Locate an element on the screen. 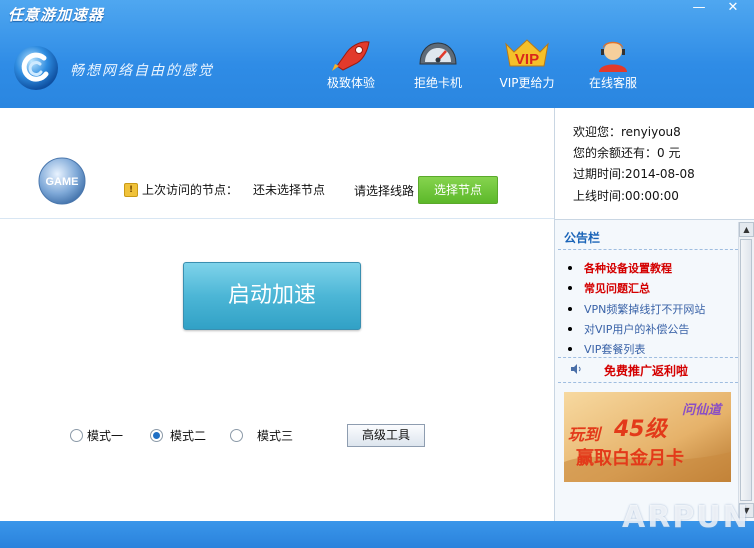 This screenshot has width=754, height=548. customer-service-icon is located at coordinates (613, 56).